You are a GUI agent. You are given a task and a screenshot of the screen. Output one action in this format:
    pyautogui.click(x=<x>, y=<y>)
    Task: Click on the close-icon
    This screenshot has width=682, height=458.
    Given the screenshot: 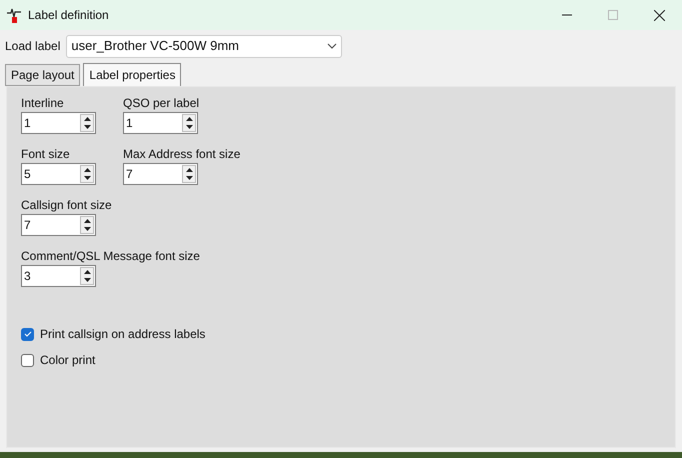 What is the action you would take?
    pyautogui.click(x=659, y=15)
    